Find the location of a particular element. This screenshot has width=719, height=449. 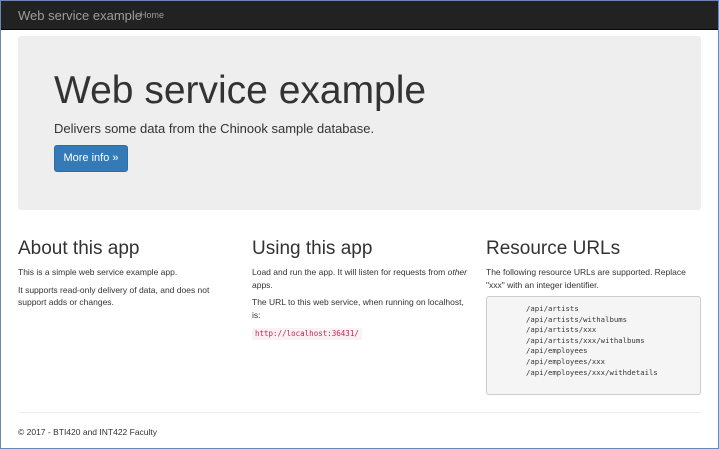

resource-url: /api/employees is located at coordinates (557, 351).